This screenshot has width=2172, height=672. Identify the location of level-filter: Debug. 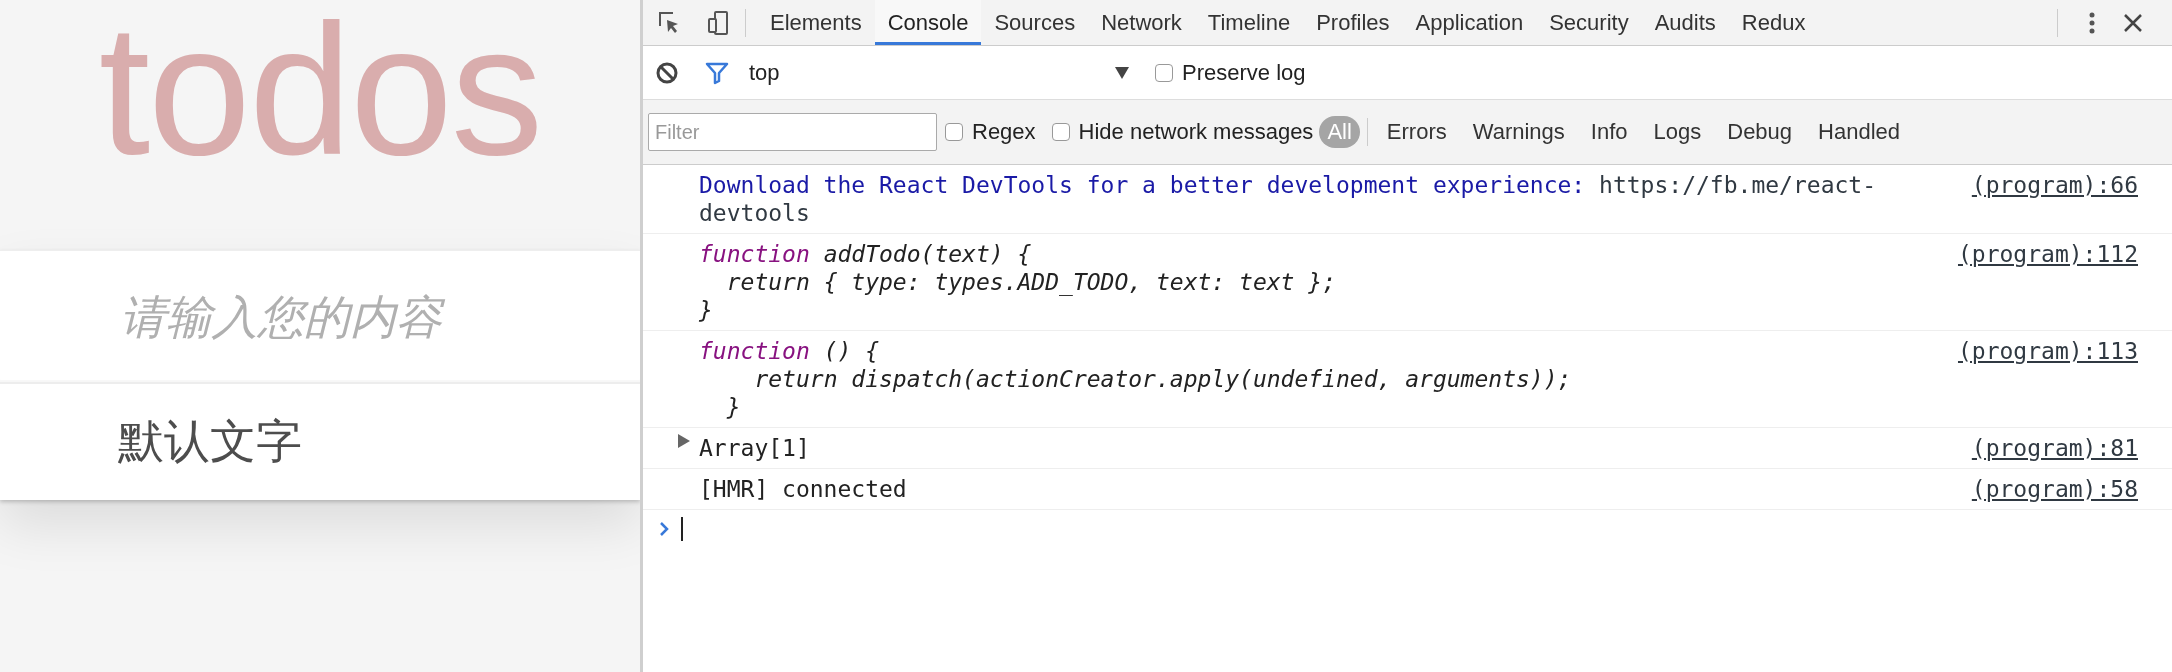
(1760, 132).